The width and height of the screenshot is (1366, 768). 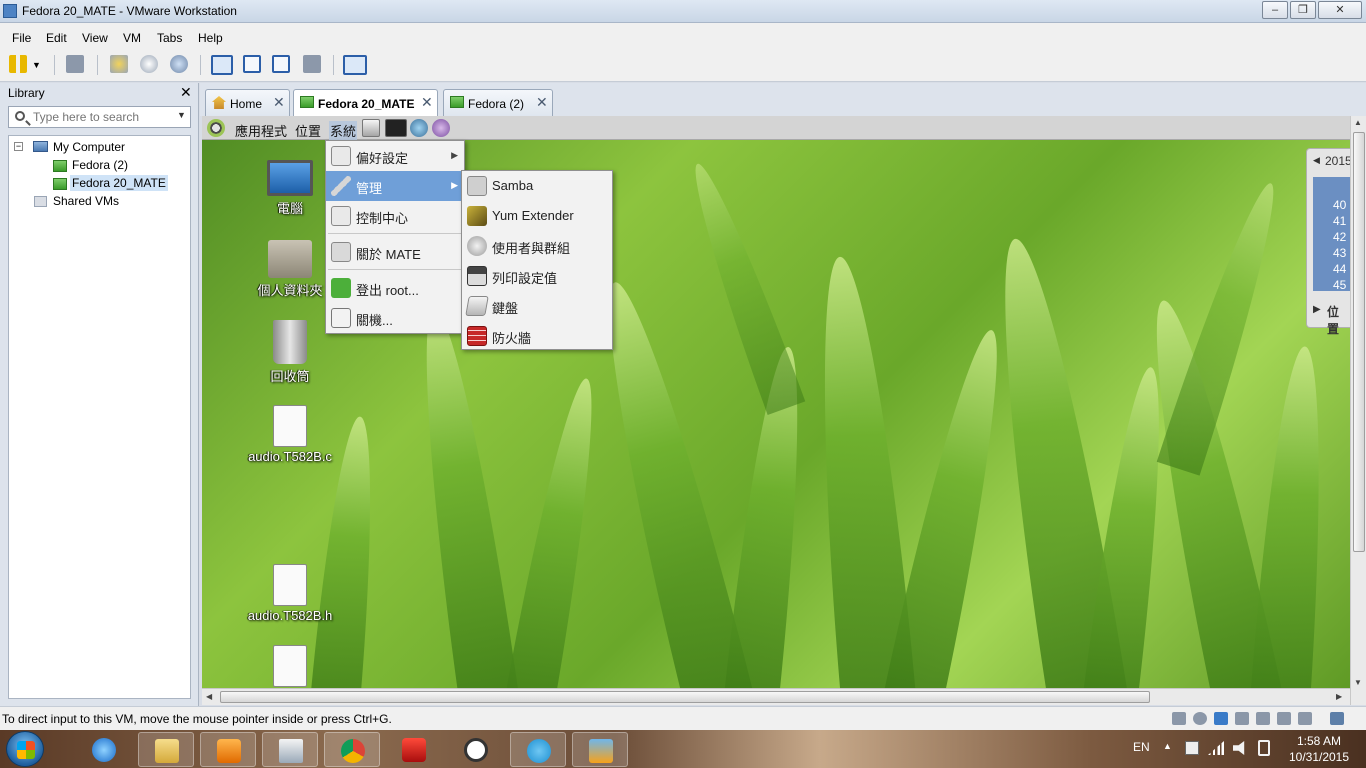 I want to click on clock-date: 10/31/2015, so click(x=1319, y=757).